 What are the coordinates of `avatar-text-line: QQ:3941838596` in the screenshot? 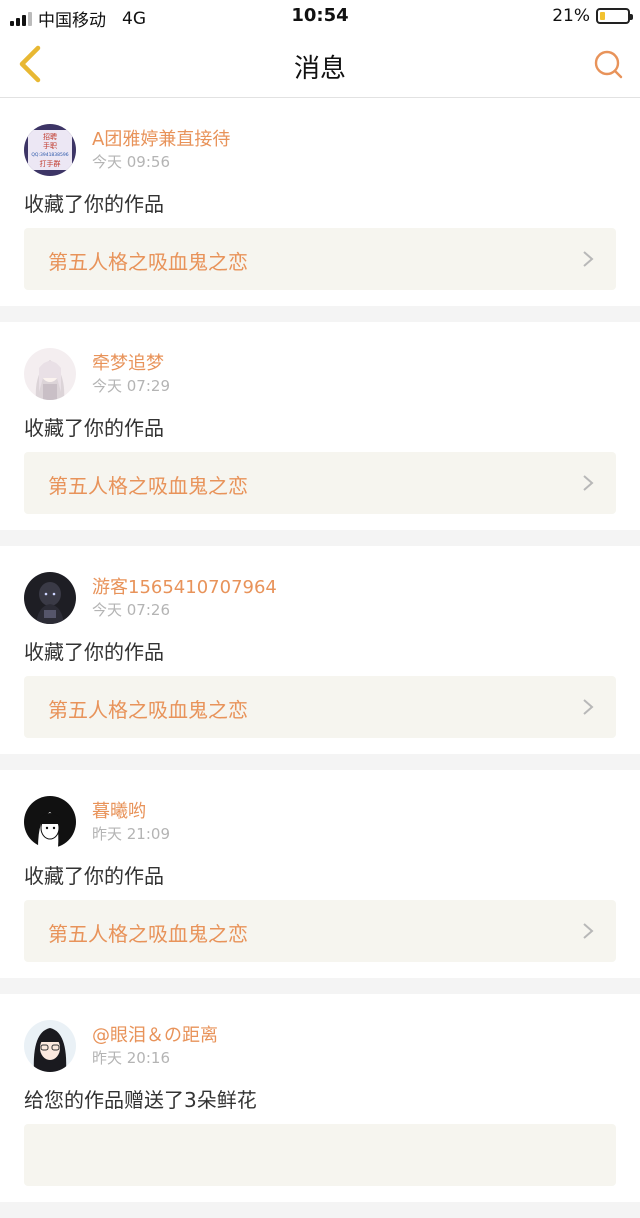 It's located at (49, 155).